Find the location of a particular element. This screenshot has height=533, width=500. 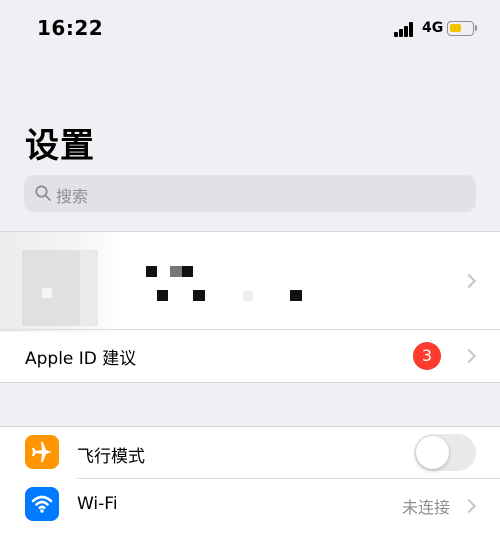

wifi-icon is located at coordinates (42, 504).